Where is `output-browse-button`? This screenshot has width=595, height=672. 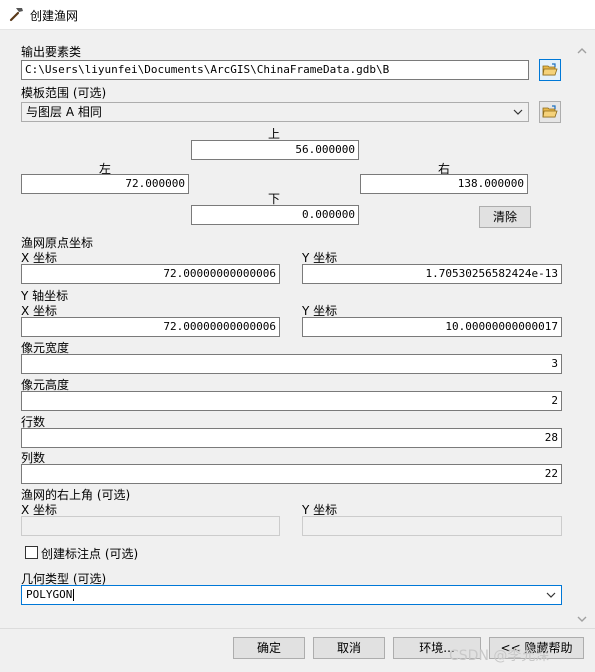
output-browse-button is located at coordinates (550, 70).